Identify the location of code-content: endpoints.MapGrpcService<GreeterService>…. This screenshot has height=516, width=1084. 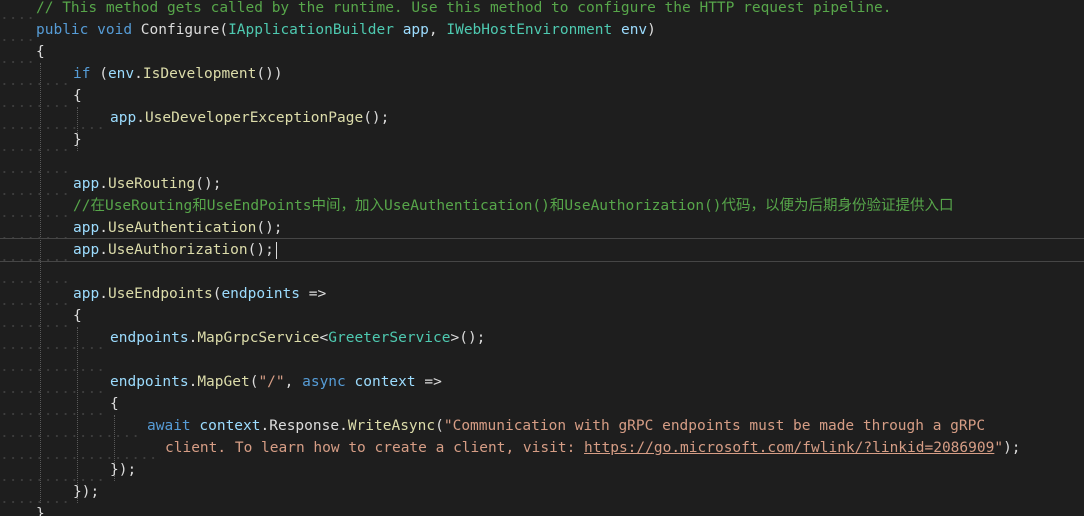
(297, 338).